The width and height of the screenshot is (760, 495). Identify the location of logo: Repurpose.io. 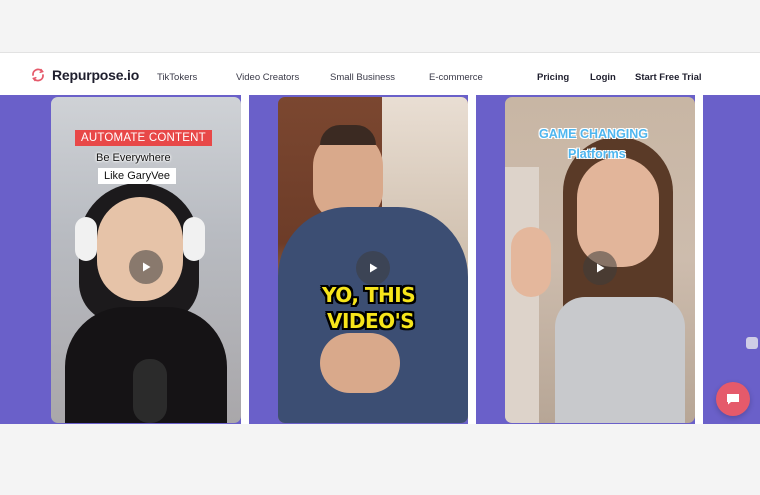
(84, 75).